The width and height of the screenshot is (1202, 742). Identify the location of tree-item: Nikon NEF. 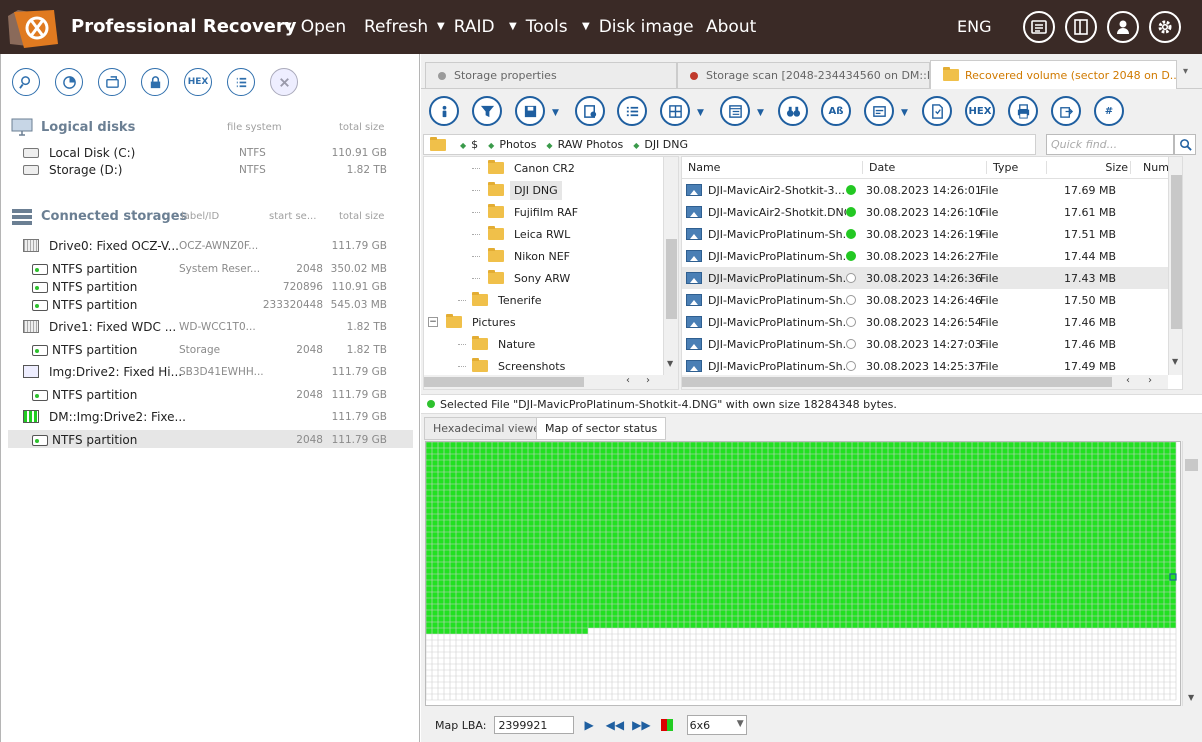
(551, 256).